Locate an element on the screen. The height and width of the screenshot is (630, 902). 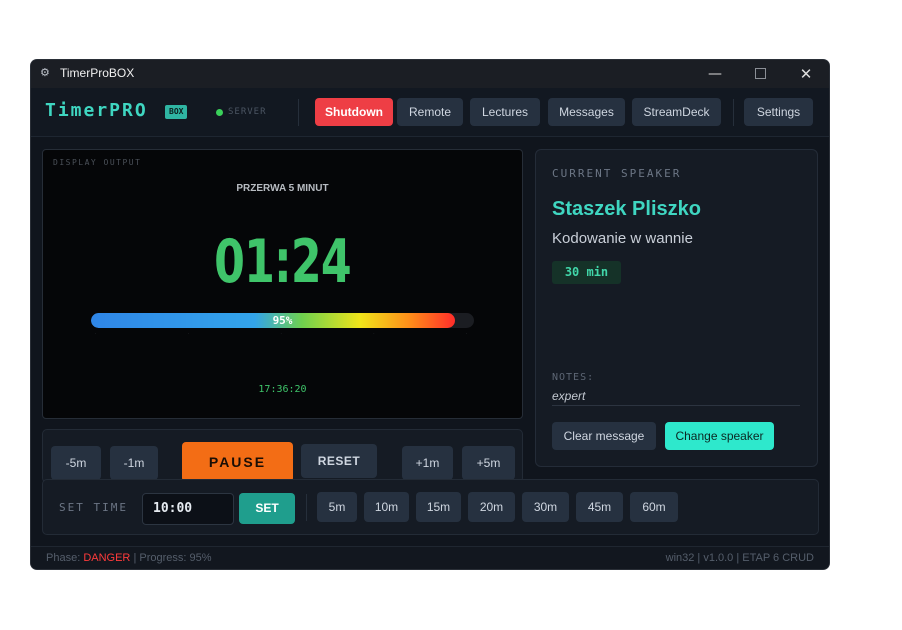
phase-value: DANGER is located at coordinates (107, 558).